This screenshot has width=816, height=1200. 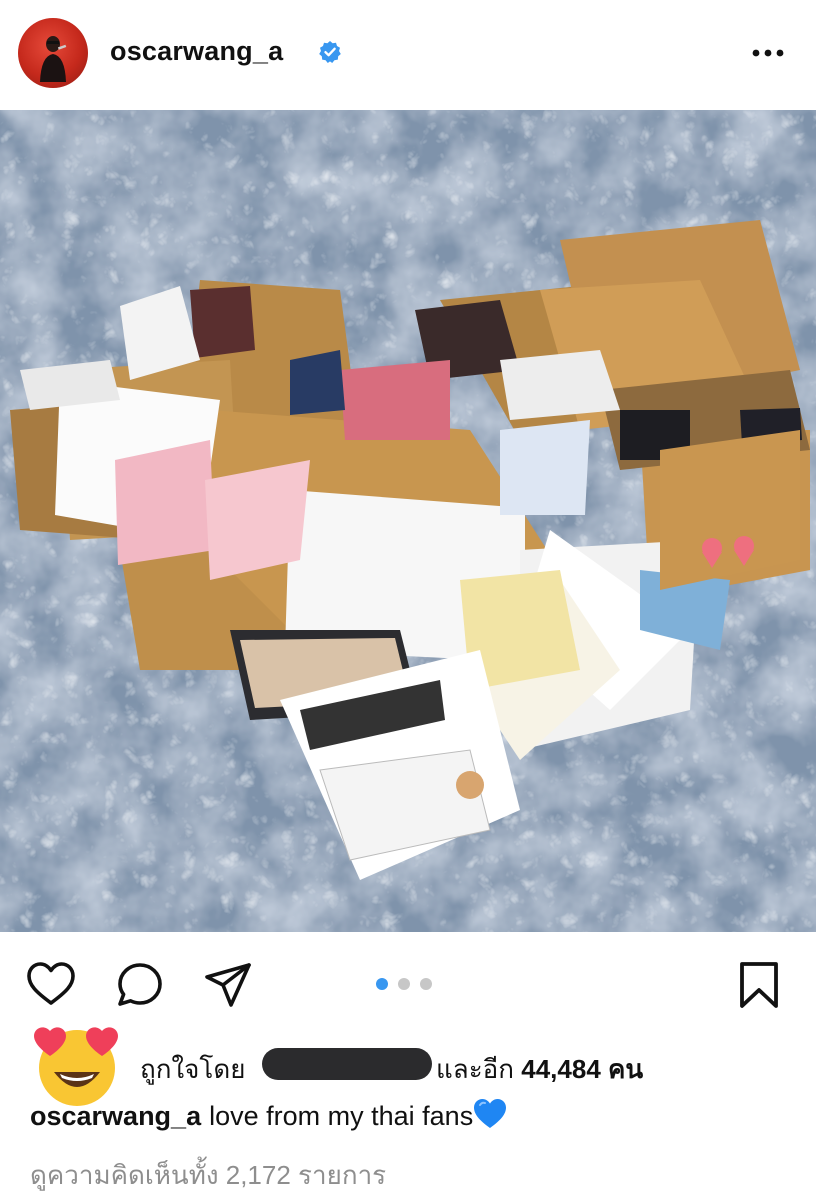 I want to click on more-options-icon, so click(x=768, y=53).